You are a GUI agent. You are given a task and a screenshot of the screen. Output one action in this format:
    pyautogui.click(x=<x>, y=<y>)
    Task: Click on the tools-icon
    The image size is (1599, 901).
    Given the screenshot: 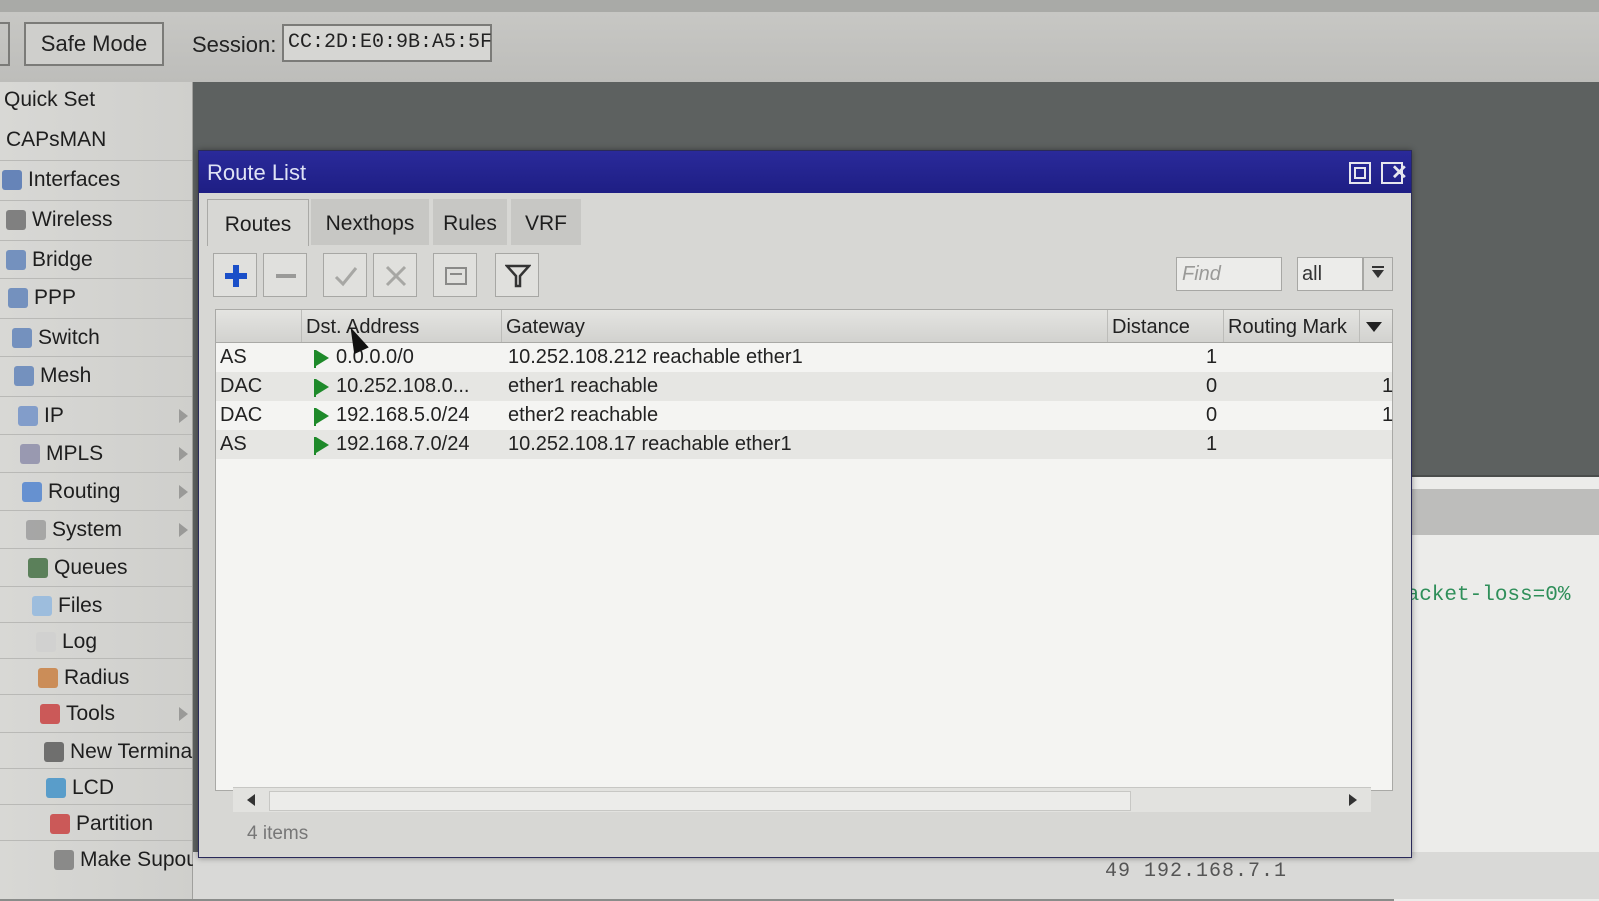 What is the action you would take?
    pyautogui.click(x=50, y=714)
    